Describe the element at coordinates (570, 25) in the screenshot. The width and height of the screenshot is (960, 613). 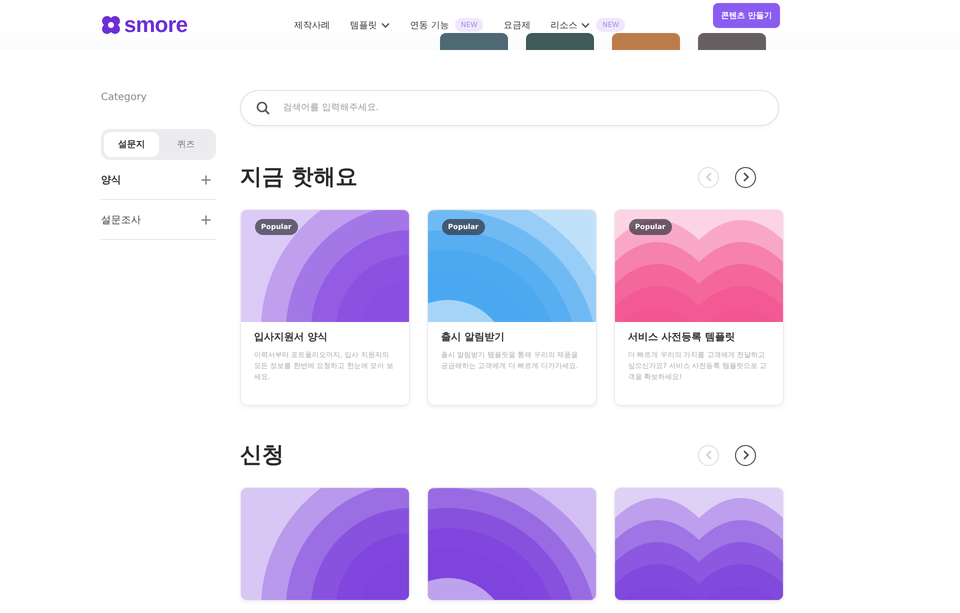
I see `nav-link: 리소스` at that location.